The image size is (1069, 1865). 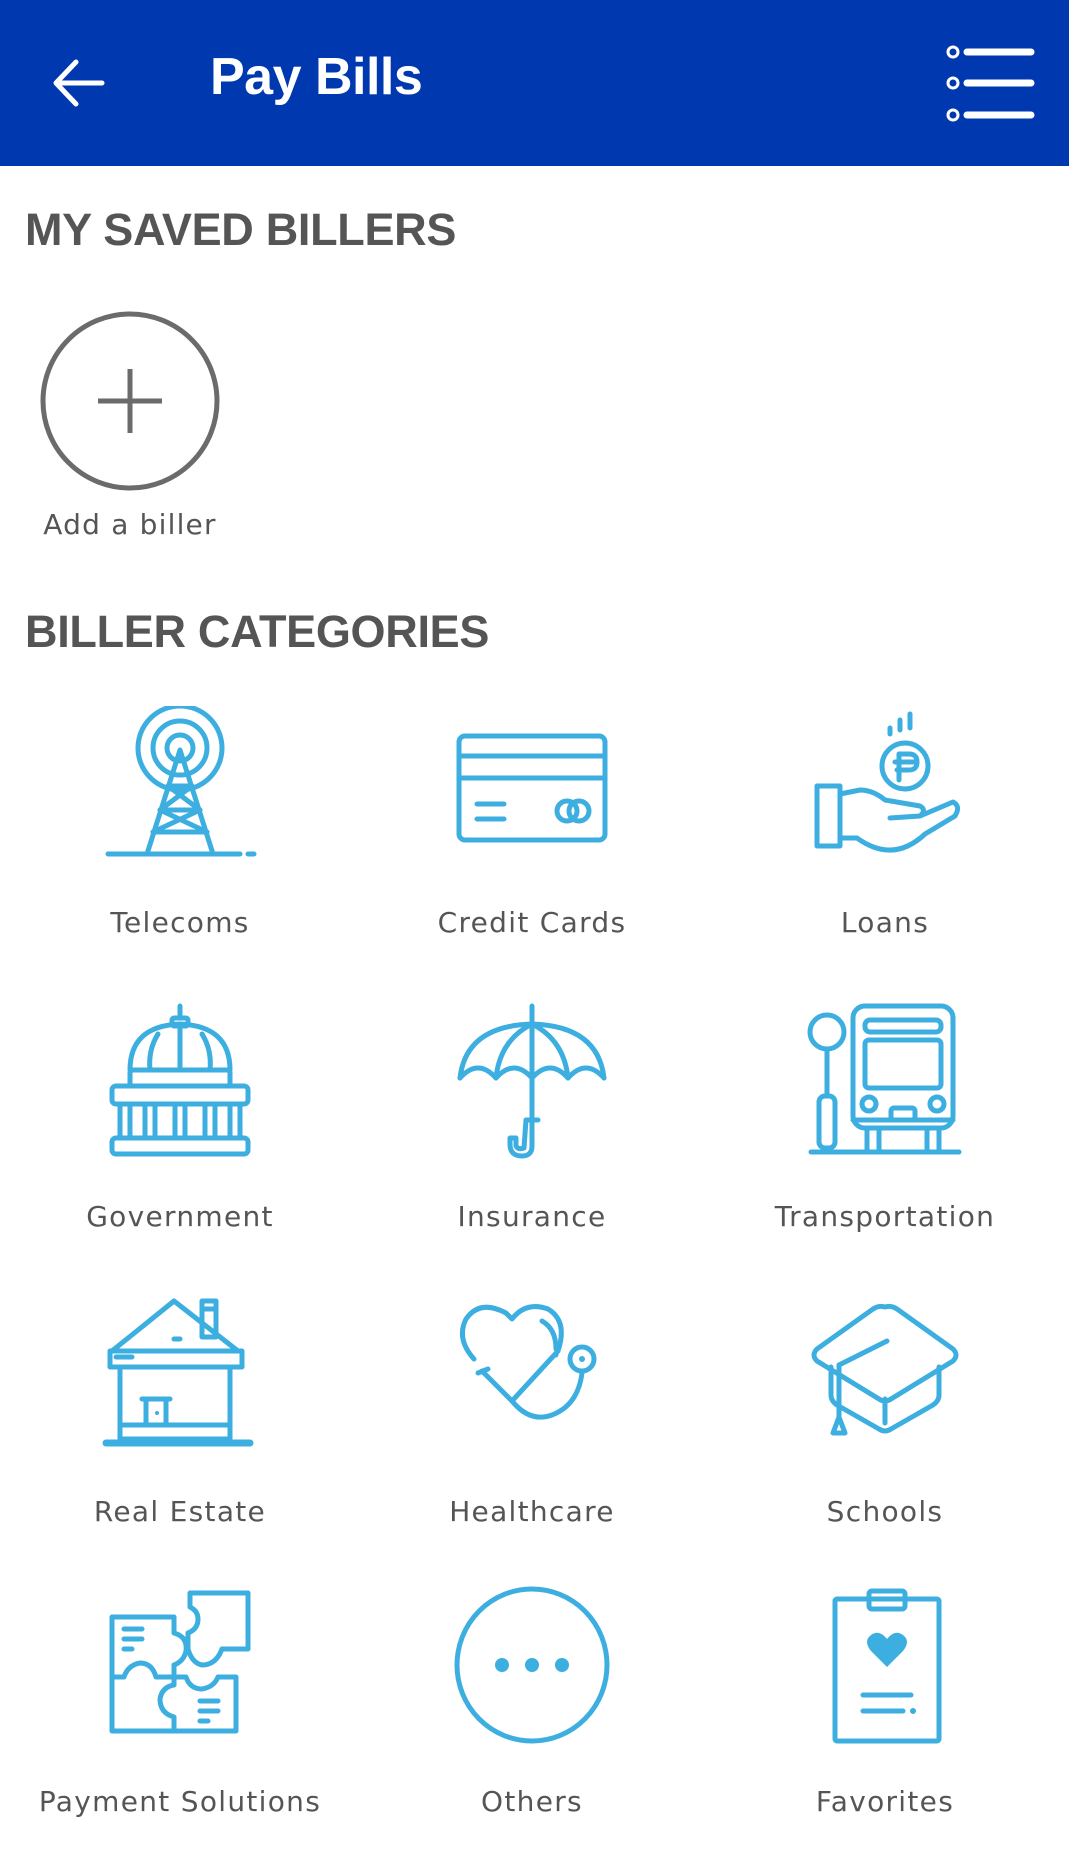 What do you see at coordinates (181, 781) in the screenshot?
I see `radio-tower-icon` at bounding box center [181, 781].